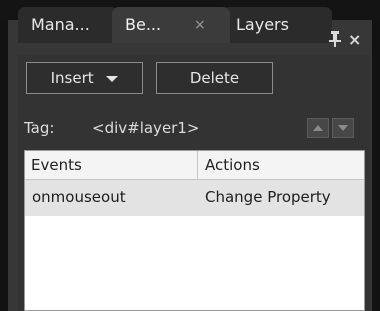  Describe the element at coordinates (335, 40) in the screenshot. I see `pin-icon` at that location.